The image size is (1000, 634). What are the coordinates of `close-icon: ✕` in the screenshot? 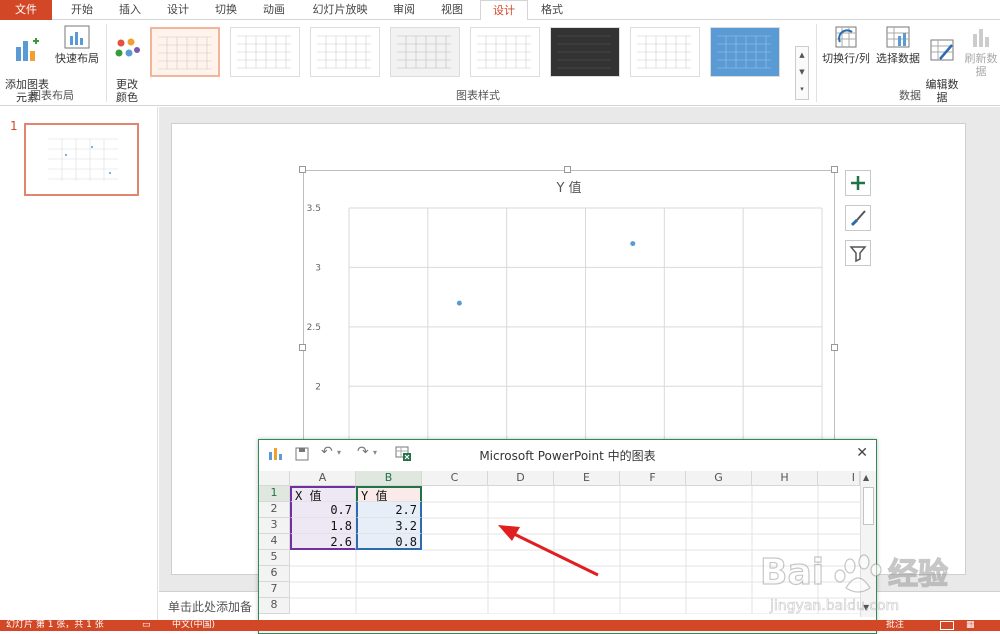 It's located at (862, 453).